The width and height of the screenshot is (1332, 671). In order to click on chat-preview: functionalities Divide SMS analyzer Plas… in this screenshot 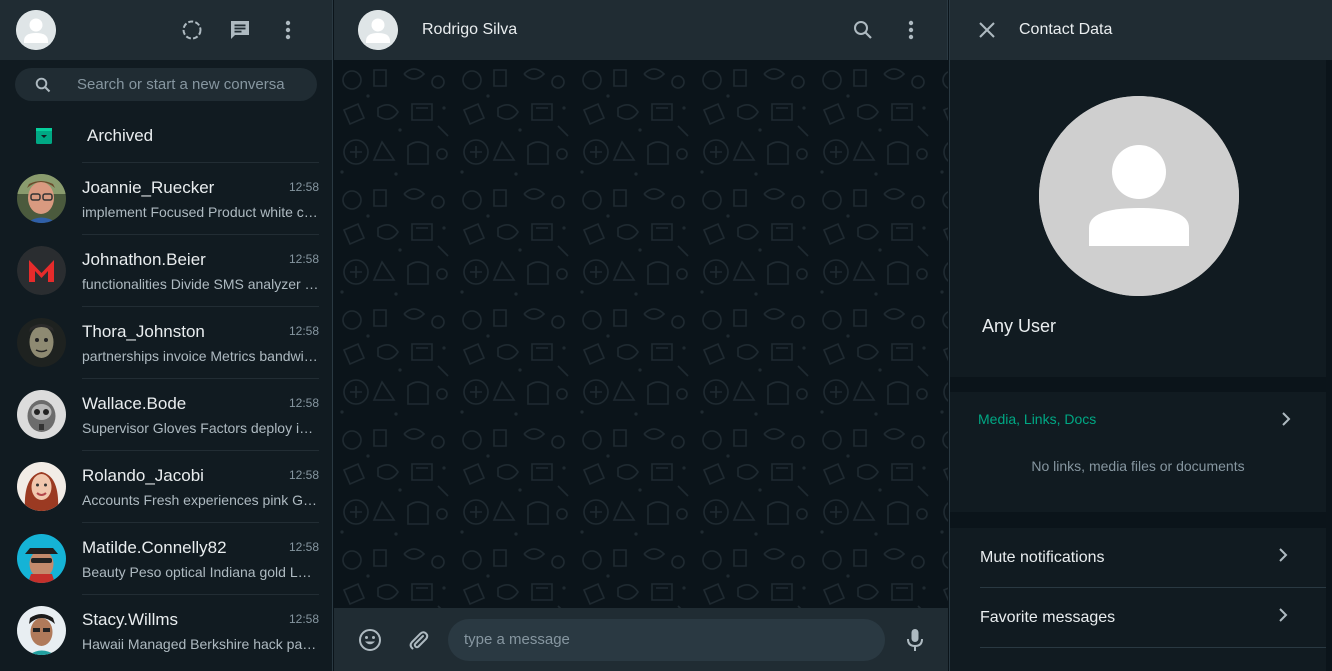, I will do `click(200, 283)`.